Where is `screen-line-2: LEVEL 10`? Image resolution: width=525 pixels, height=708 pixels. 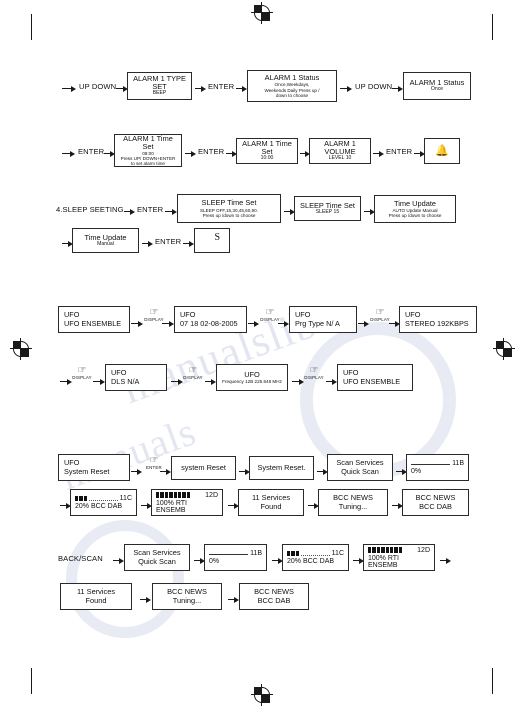
screen-line-2: LEVEL 10 is located at coordinates (340, 158).